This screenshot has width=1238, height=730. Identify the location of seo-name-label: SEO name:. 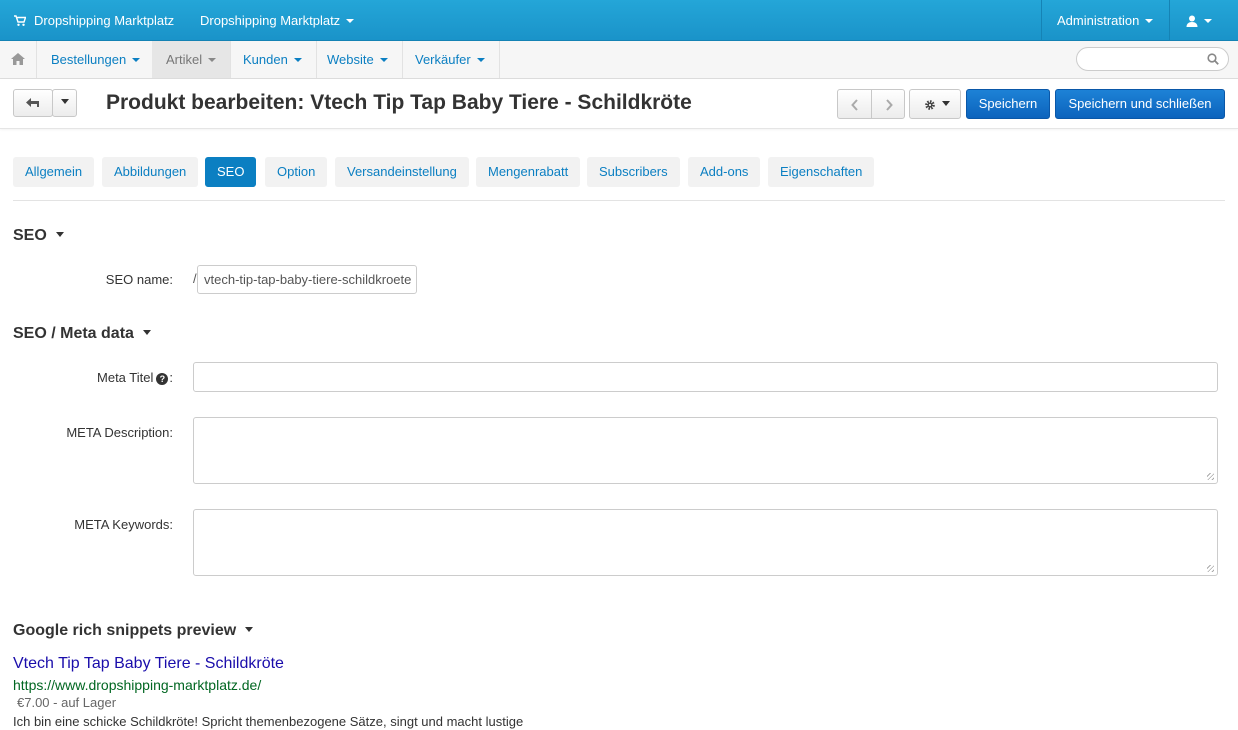
(139, 279).